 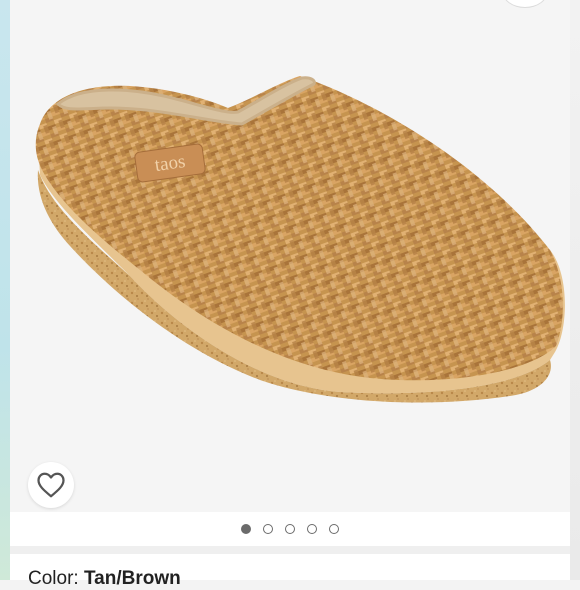 What do you see at coordinates (5, 290) in the screenshot?
I see `left-edge` at bounding box center [5, 290].